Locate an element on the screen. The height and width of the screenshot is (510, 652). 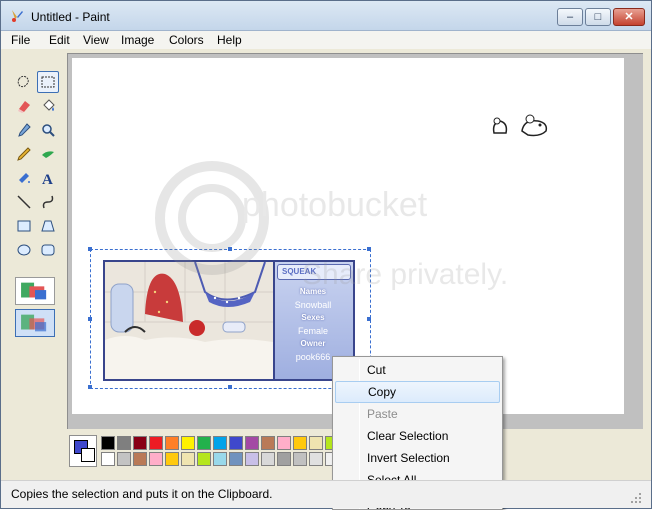
kitchen-scene-graphic is located at coordinates (189, 320).